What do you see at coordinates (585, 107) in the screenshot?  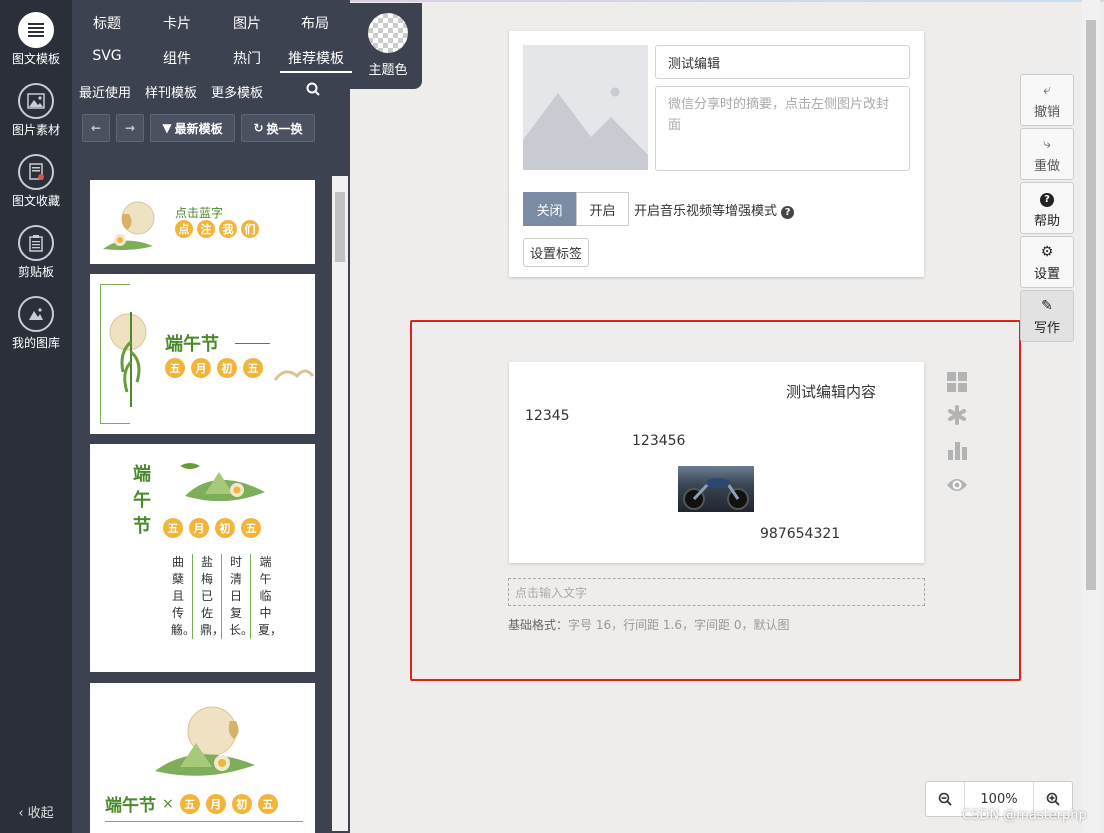 I see `cover-image-placeholder` at bounding box center [585, 107].